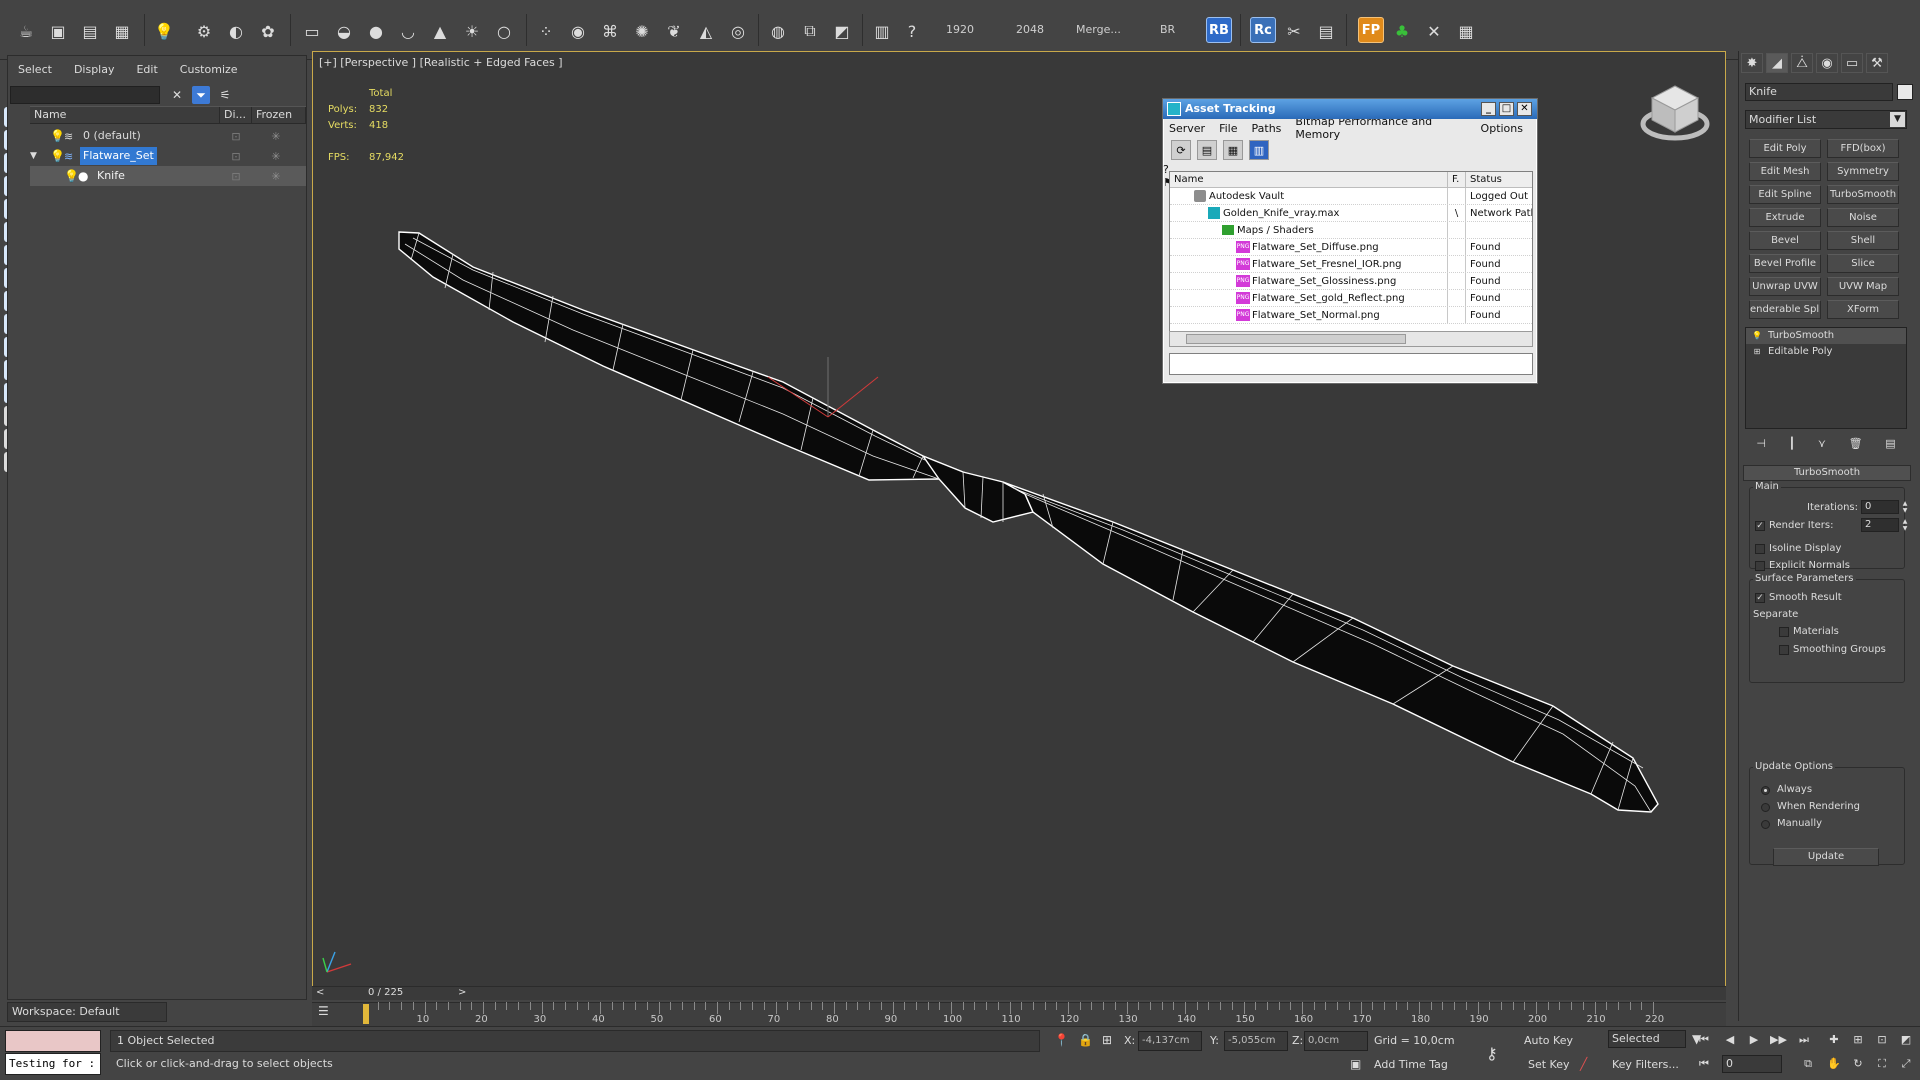 The width and height of the screenshot is (1920, 1080). Describe the element at coordinates (1760, 566) in the screenshot. I see `explicit-normals-checkbox` at that location.